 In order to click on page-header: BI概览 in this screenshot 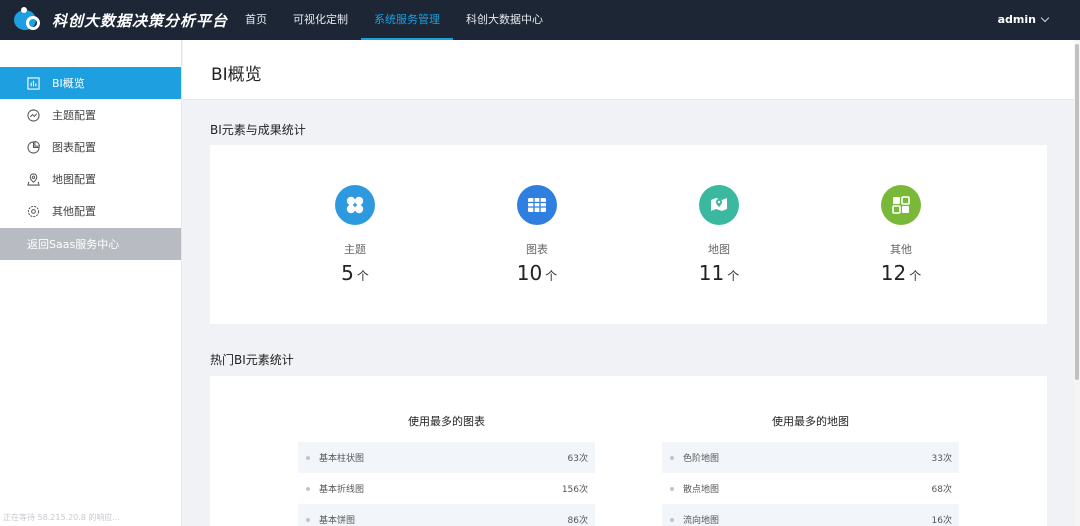, I will do `click(629, 70)`.